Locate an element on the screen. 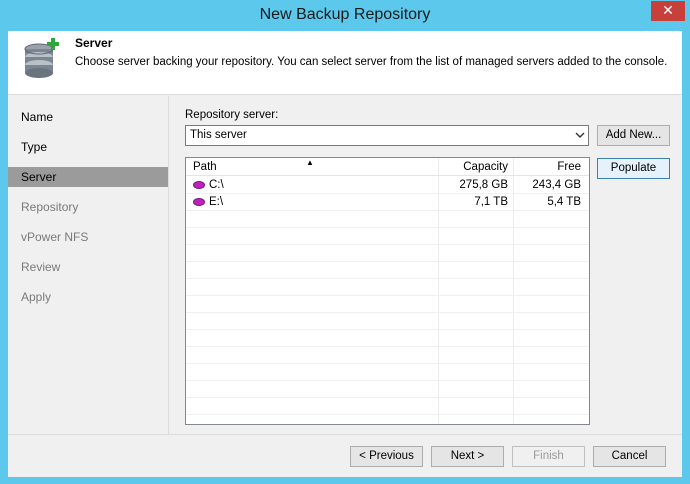  row-capacity: 275,8 GB is located at coordinates (483, 185).